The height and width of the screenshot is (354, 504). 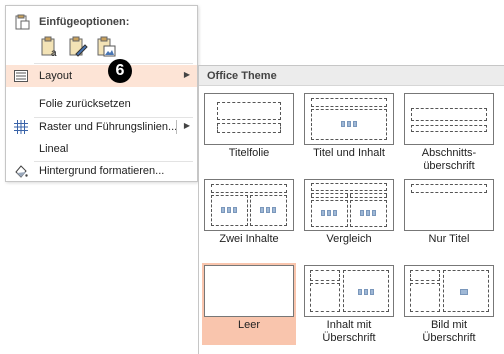 I want to click on menu-item-label: Layout, so click(x=56, y=76).